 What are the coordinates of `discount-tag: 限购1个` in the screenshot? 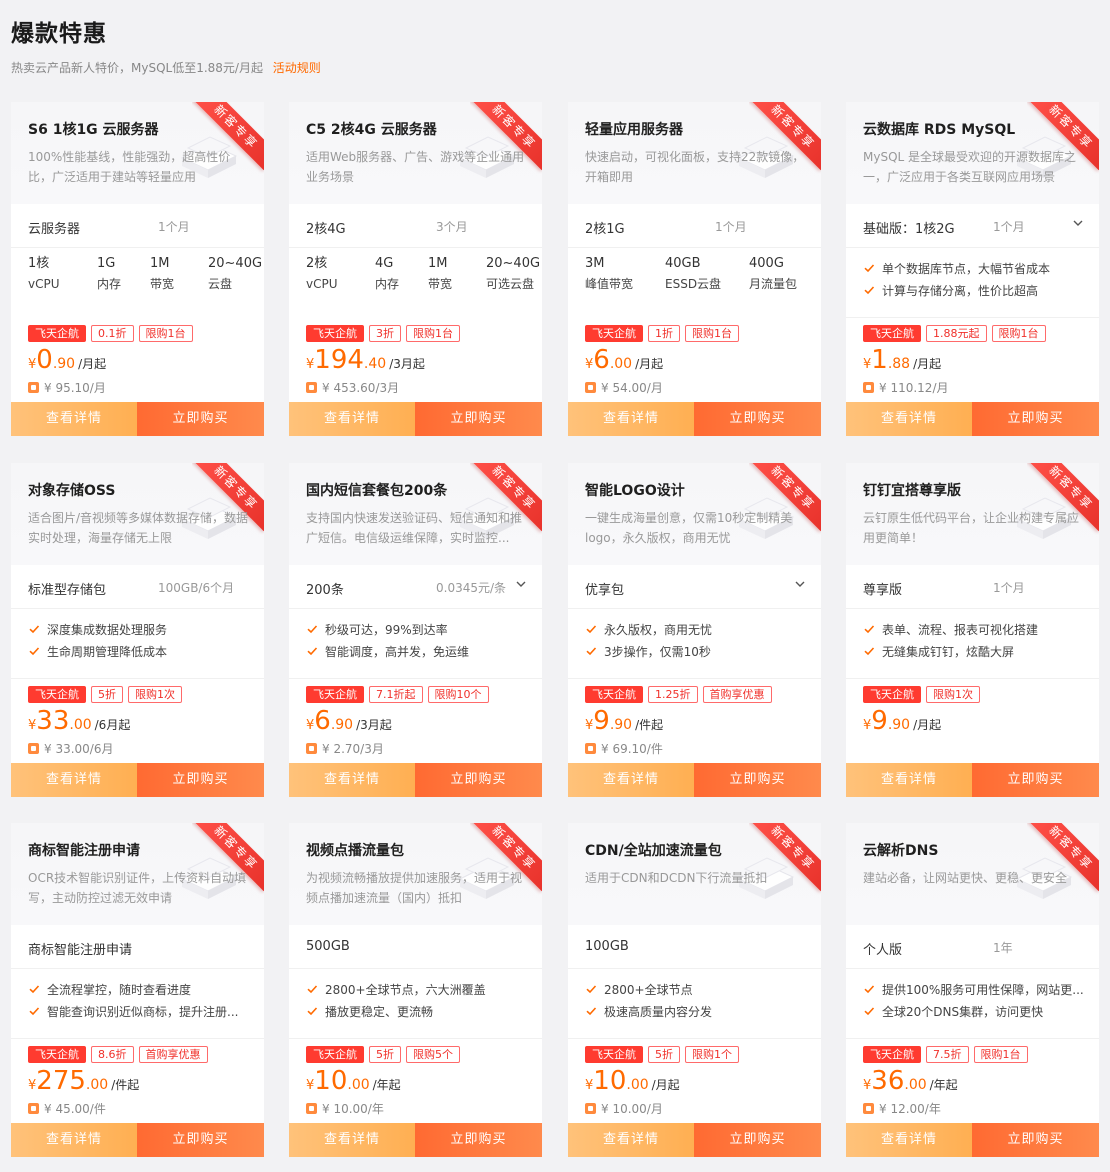 It's located at (712, 1054).